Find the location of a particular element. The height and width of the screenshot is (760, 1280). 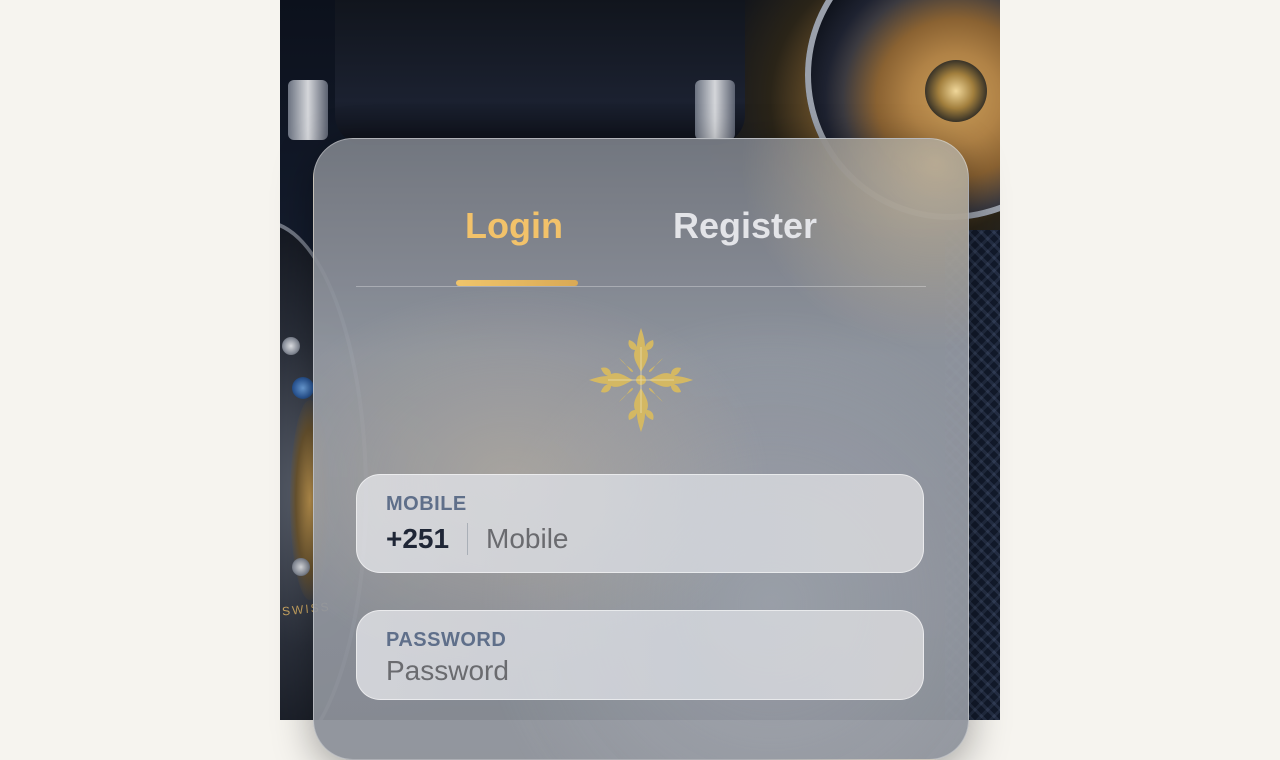

auth-tabs: Login Register is located at coordinates (641, 213).